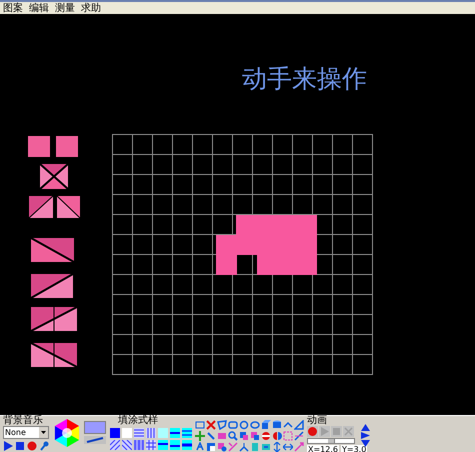  What do you see at coordinates (255, 425) in the screenshot?
I see `ellipse-icon` at bounding box center [255, 425].